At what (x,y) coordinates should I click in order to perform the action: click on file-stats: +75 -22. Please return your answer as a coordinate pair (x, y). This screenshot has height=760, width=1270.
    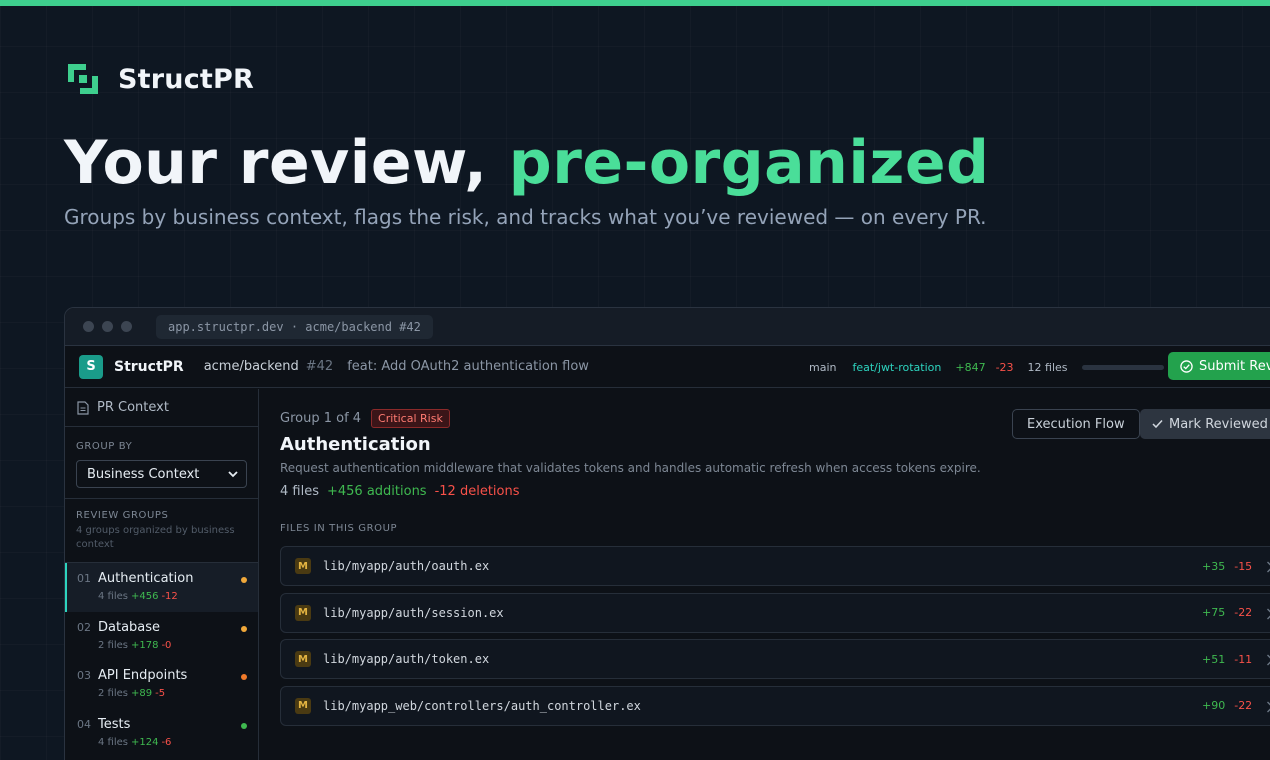
    Looking at the image, I should click on (1227, 612).